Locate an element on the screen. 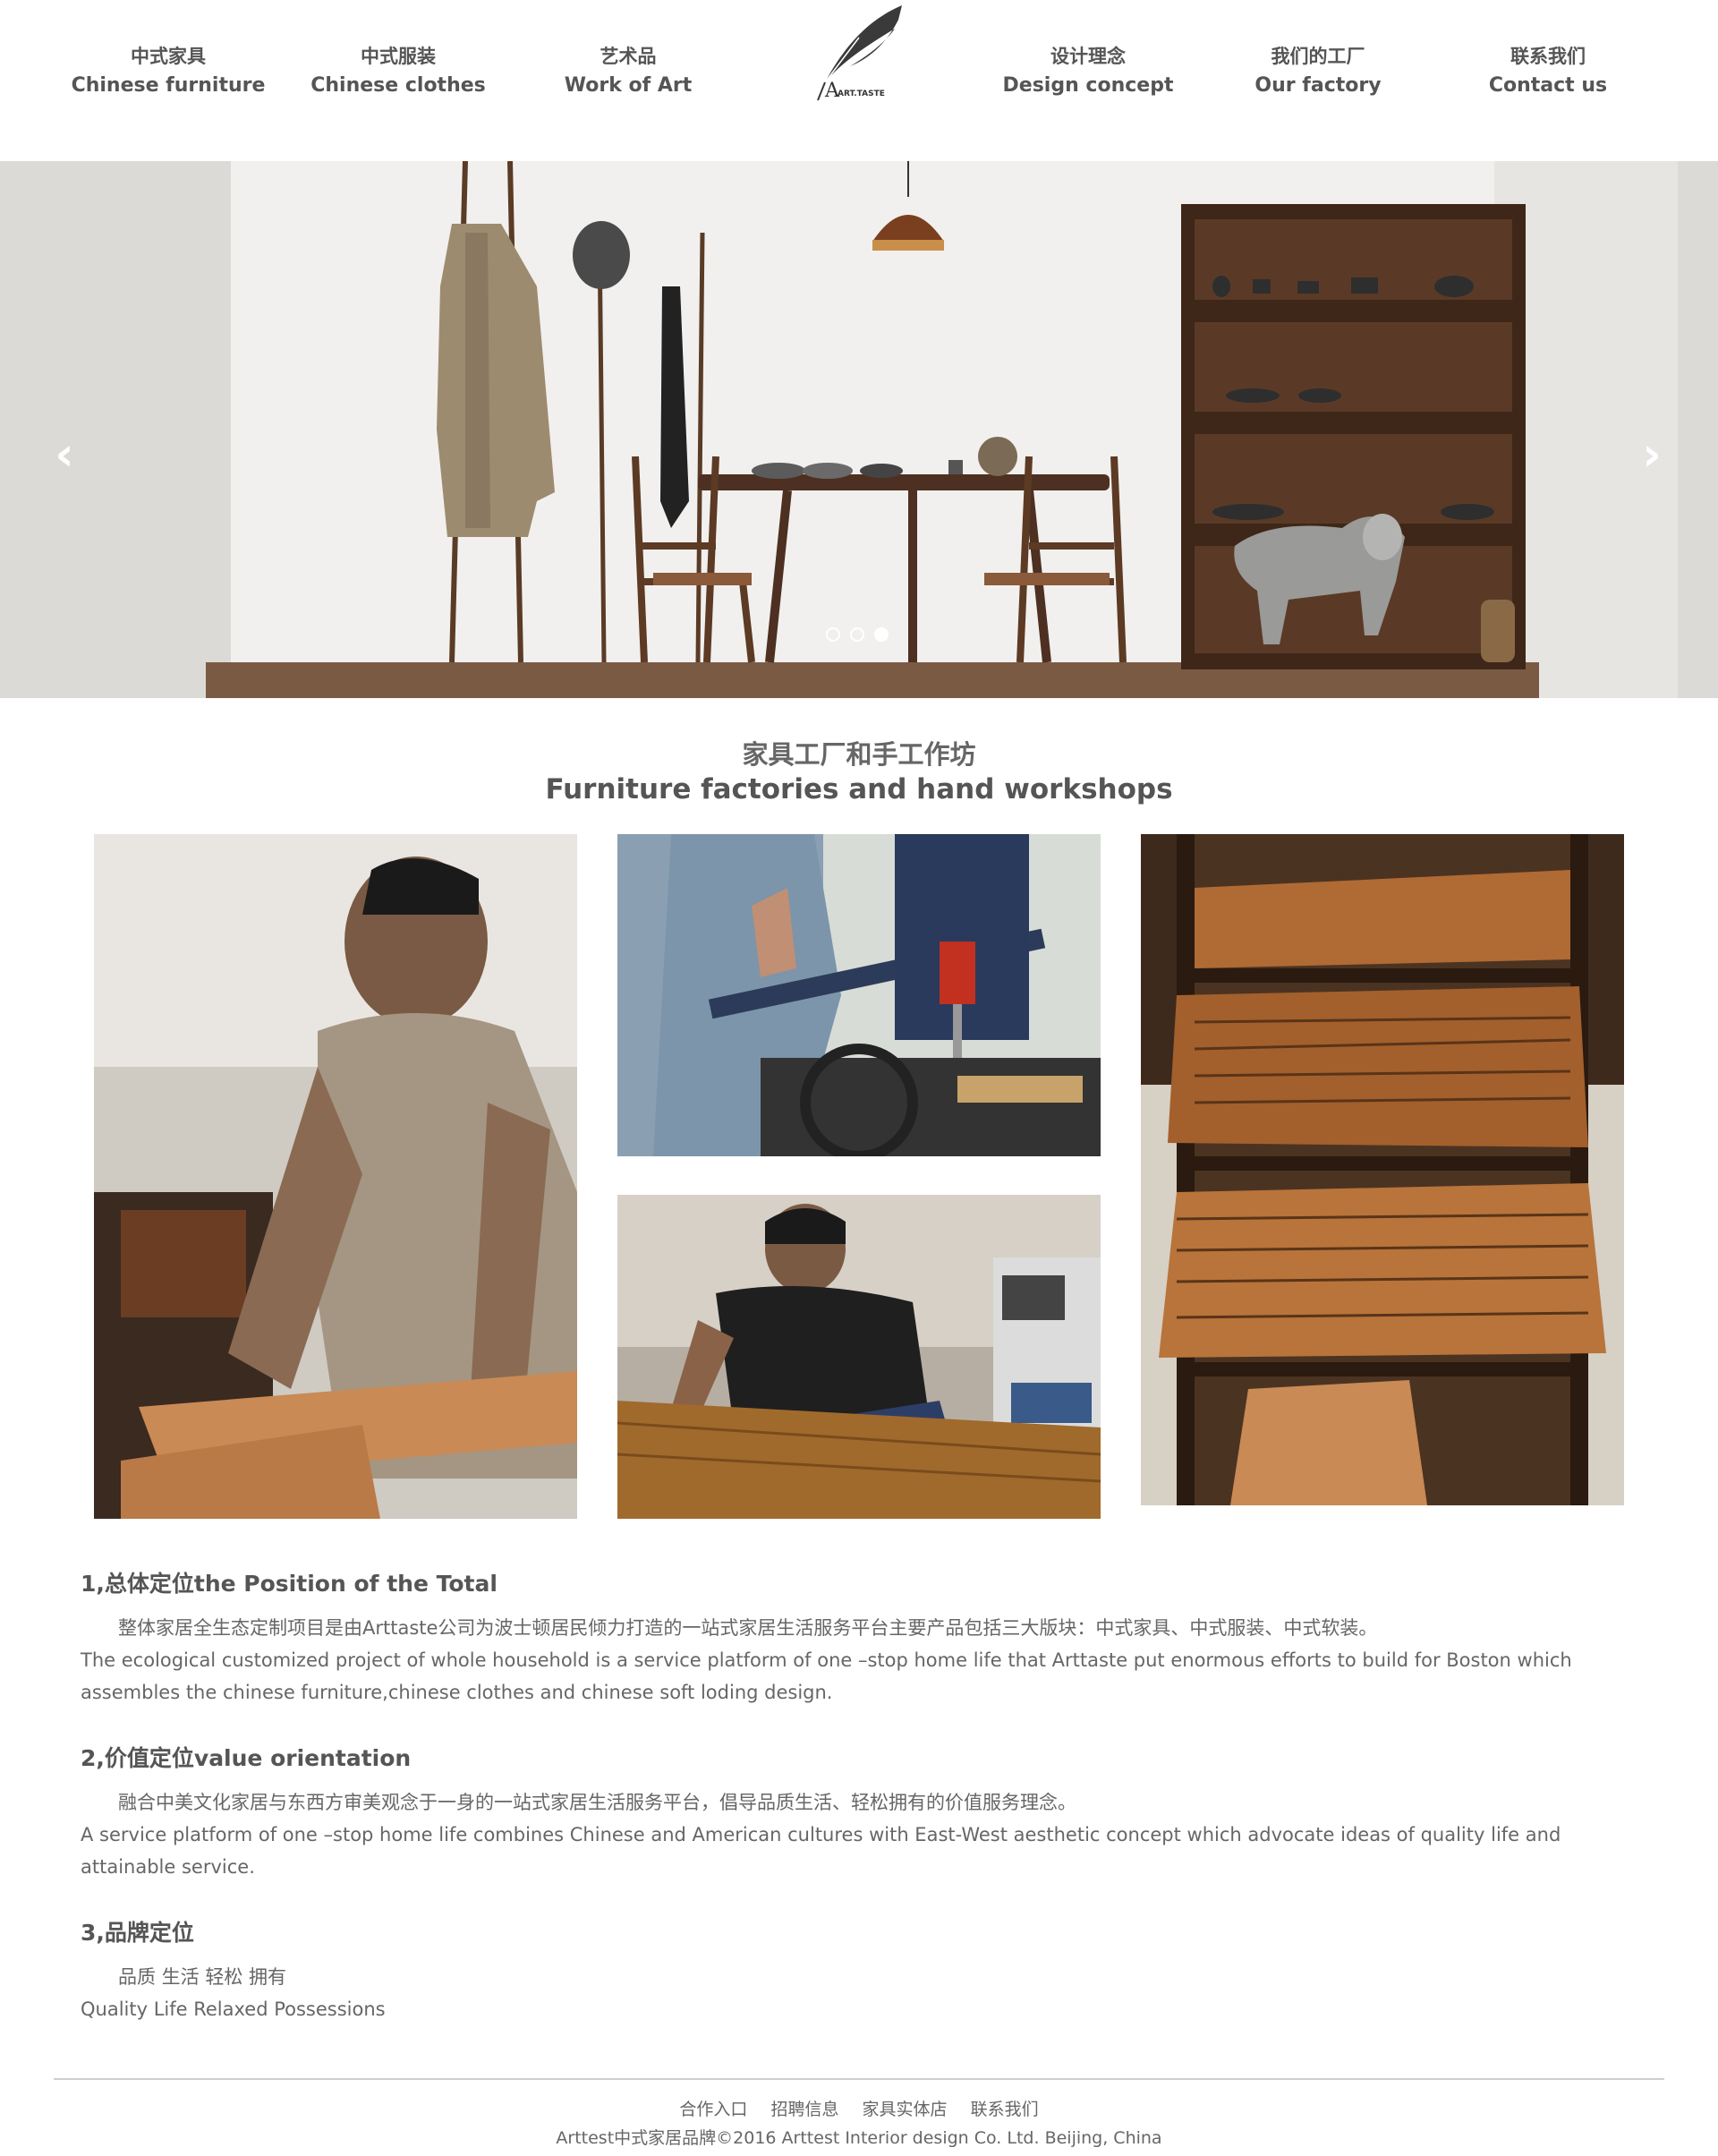  section-title-en: Furniture factories and hand workshops is located at coordinates (859, 789).